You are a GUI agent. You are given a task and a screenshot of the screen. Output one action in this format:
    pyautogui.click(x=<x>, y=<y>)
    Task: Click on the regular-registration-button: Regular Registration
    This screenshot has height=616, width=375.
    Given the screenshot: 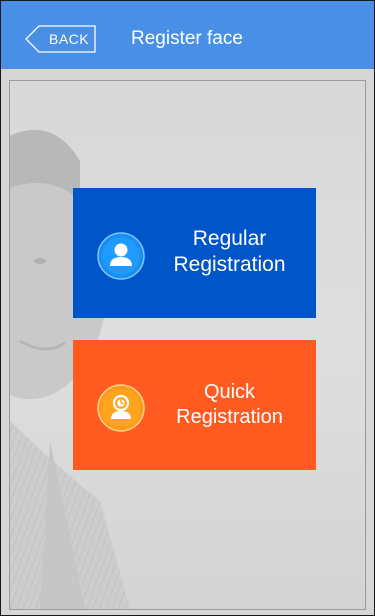 What is the action you would take?
    pyautogui.click(x=194, y=253)
    